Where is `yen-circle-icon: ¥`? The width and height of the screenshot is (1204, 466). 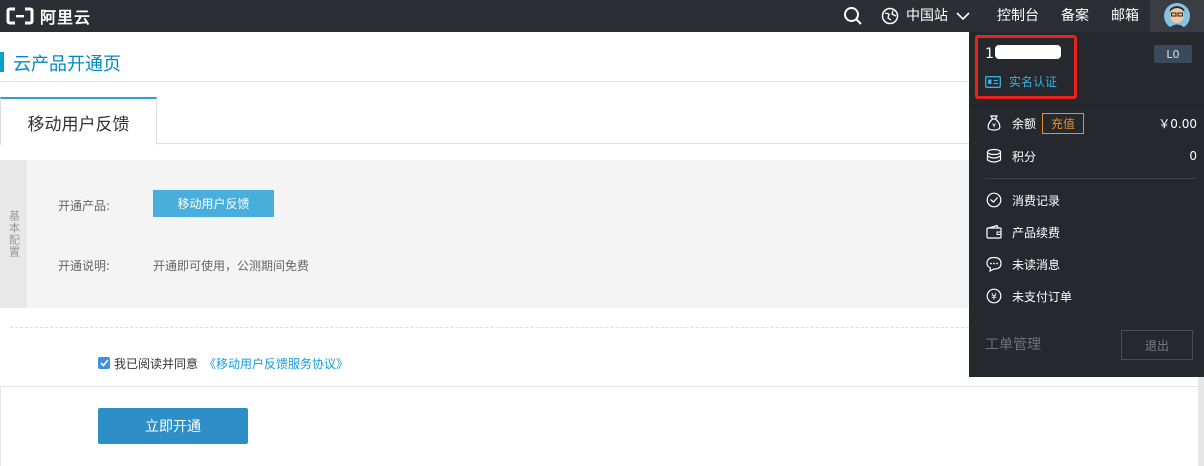
yen-circle-icon: ¥ is located at coordinates (994, 296).